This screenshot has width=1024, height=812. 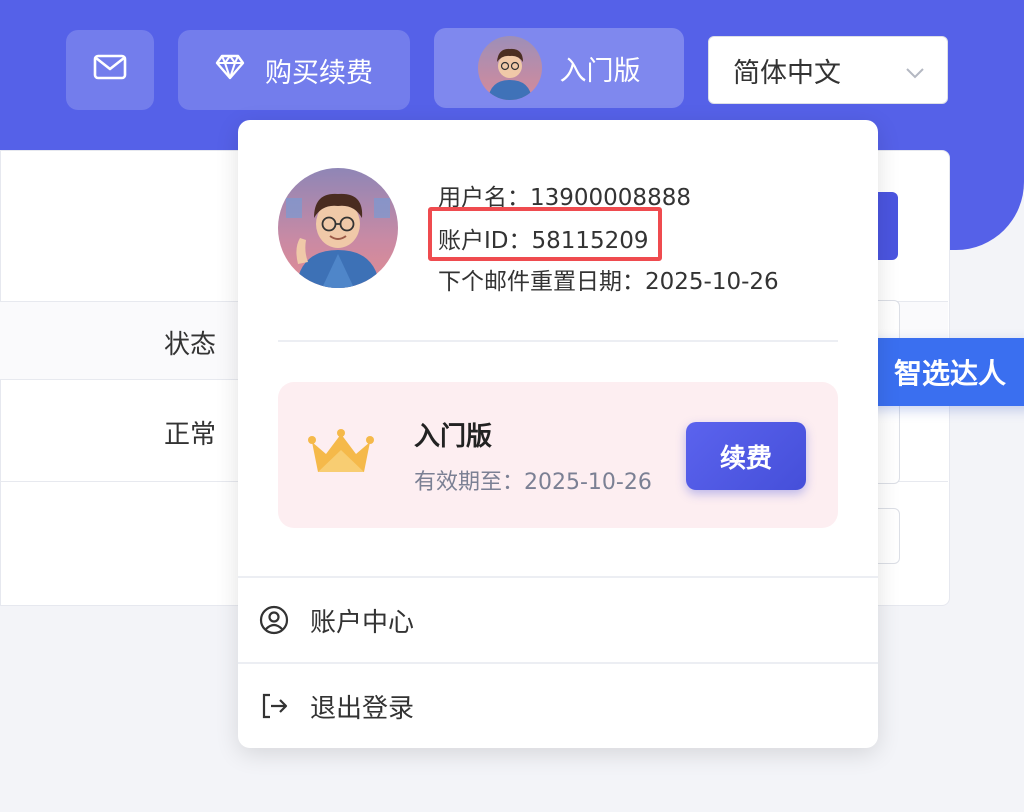 I want to click on buy-renew-button: 购买续费, so click(x=294, y=70).